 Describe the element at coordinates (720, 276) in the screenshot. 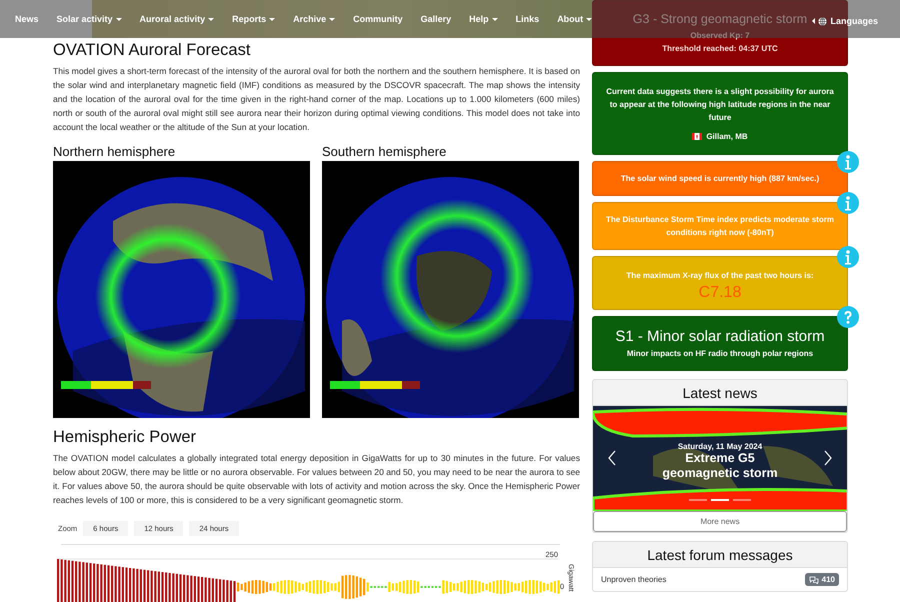

I see `alert-text: The maximum X-ray flux of the past two hours is:` at that location.